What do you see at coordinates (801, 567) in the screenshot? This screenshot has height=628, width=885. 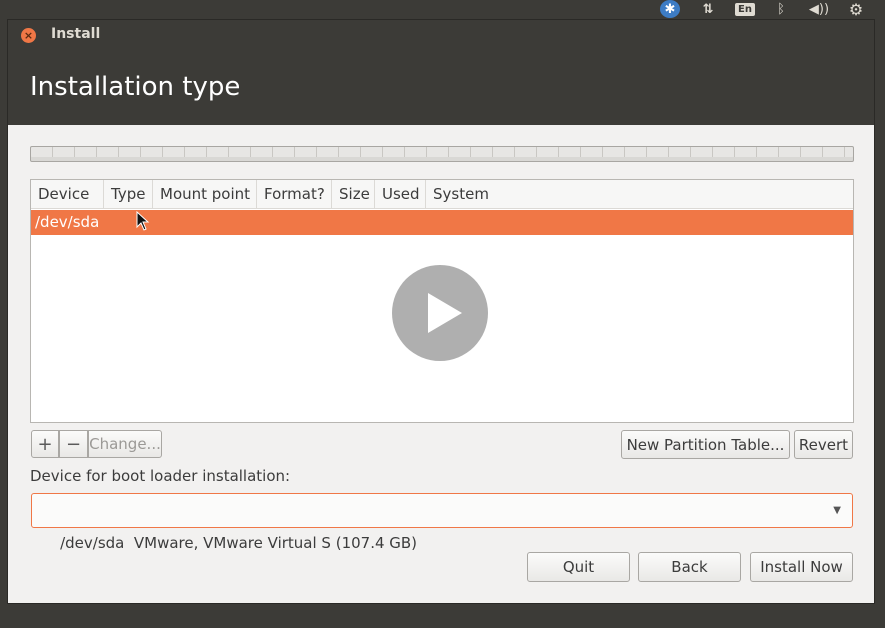 I see `install-now-button: Install Now` at bounding box center [801, 567].